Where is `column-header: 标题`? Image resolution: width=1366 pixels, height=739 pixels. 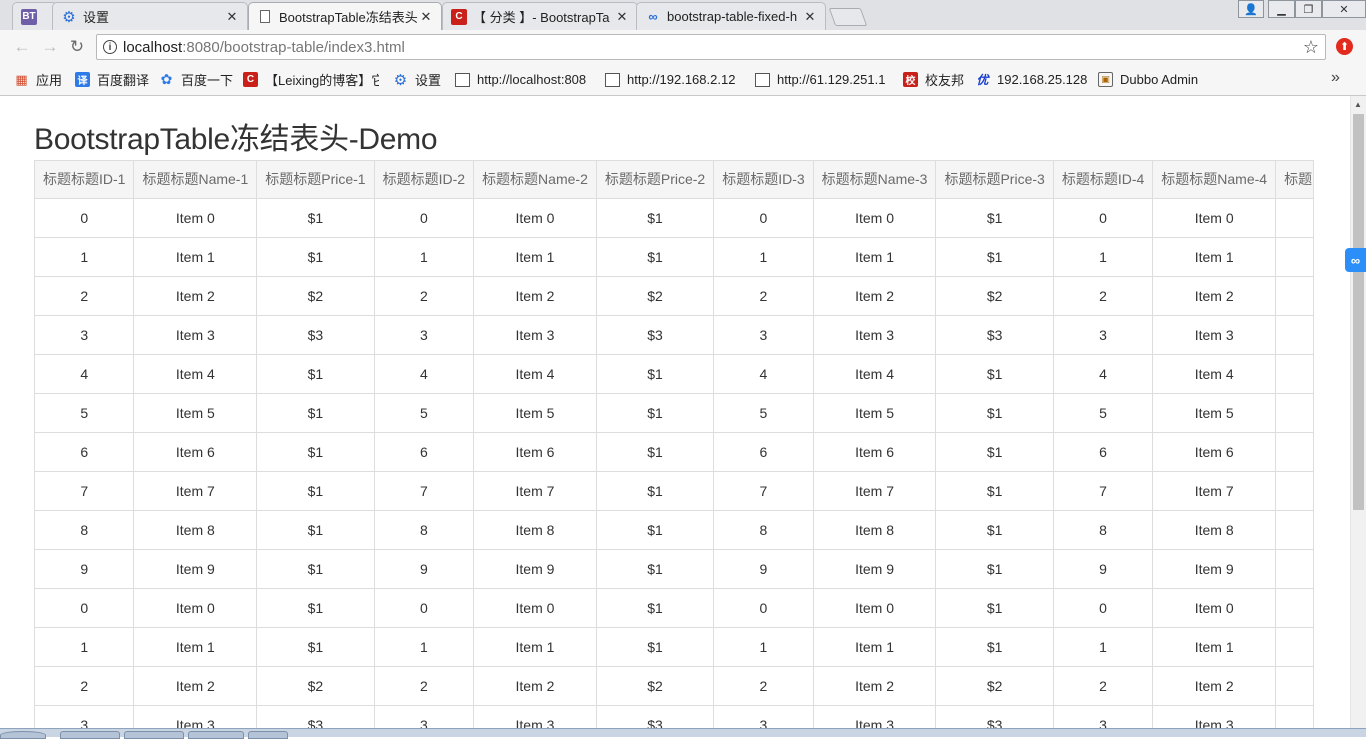
column-header: 标题 is located at coordinates (1294, 180).